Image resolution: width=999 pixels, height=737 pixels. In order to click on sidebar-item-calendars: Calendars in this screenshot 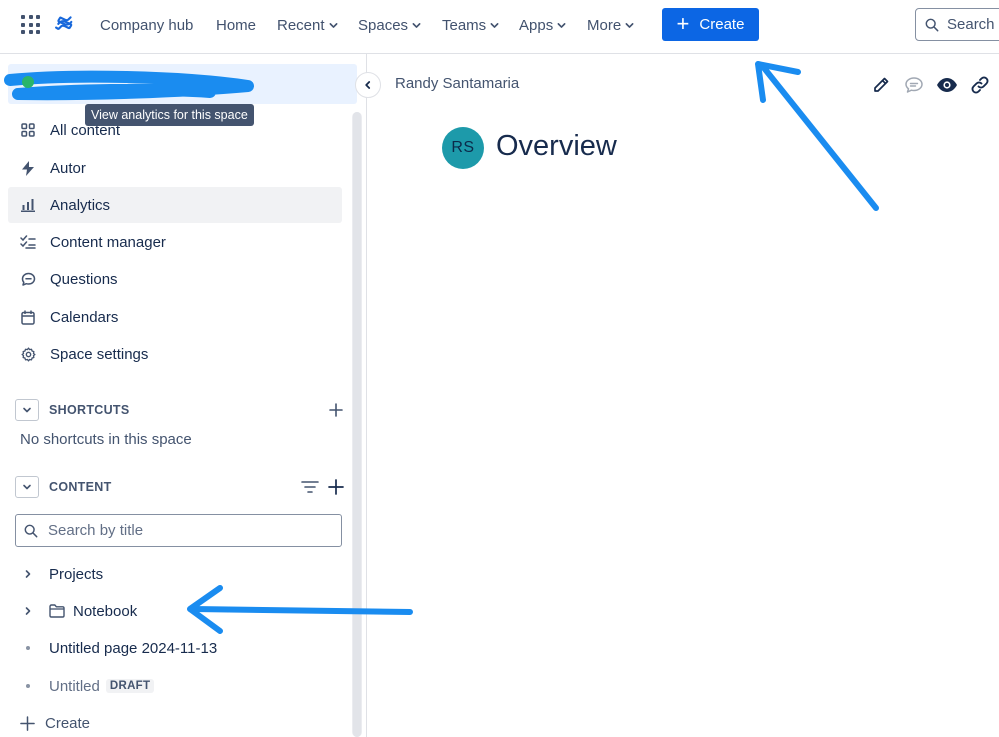, I will do `click(175, 317)`.